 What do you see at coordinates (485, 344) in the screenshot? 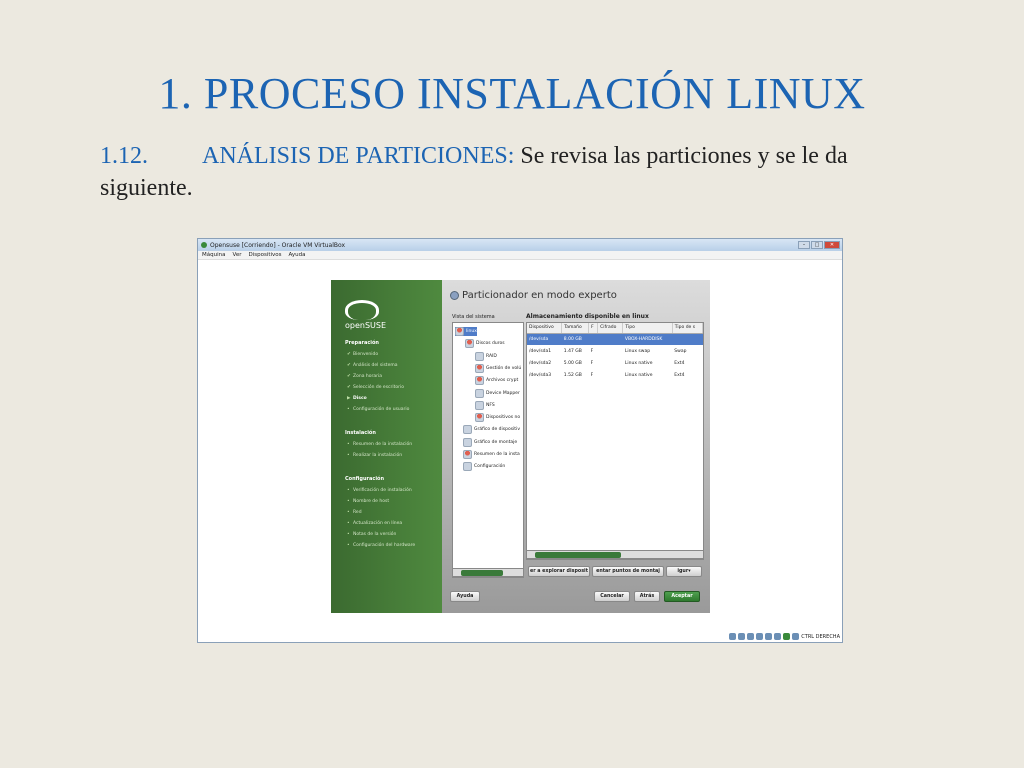
I see `tree-item: Discos duros` at bounding box center [485, 344].